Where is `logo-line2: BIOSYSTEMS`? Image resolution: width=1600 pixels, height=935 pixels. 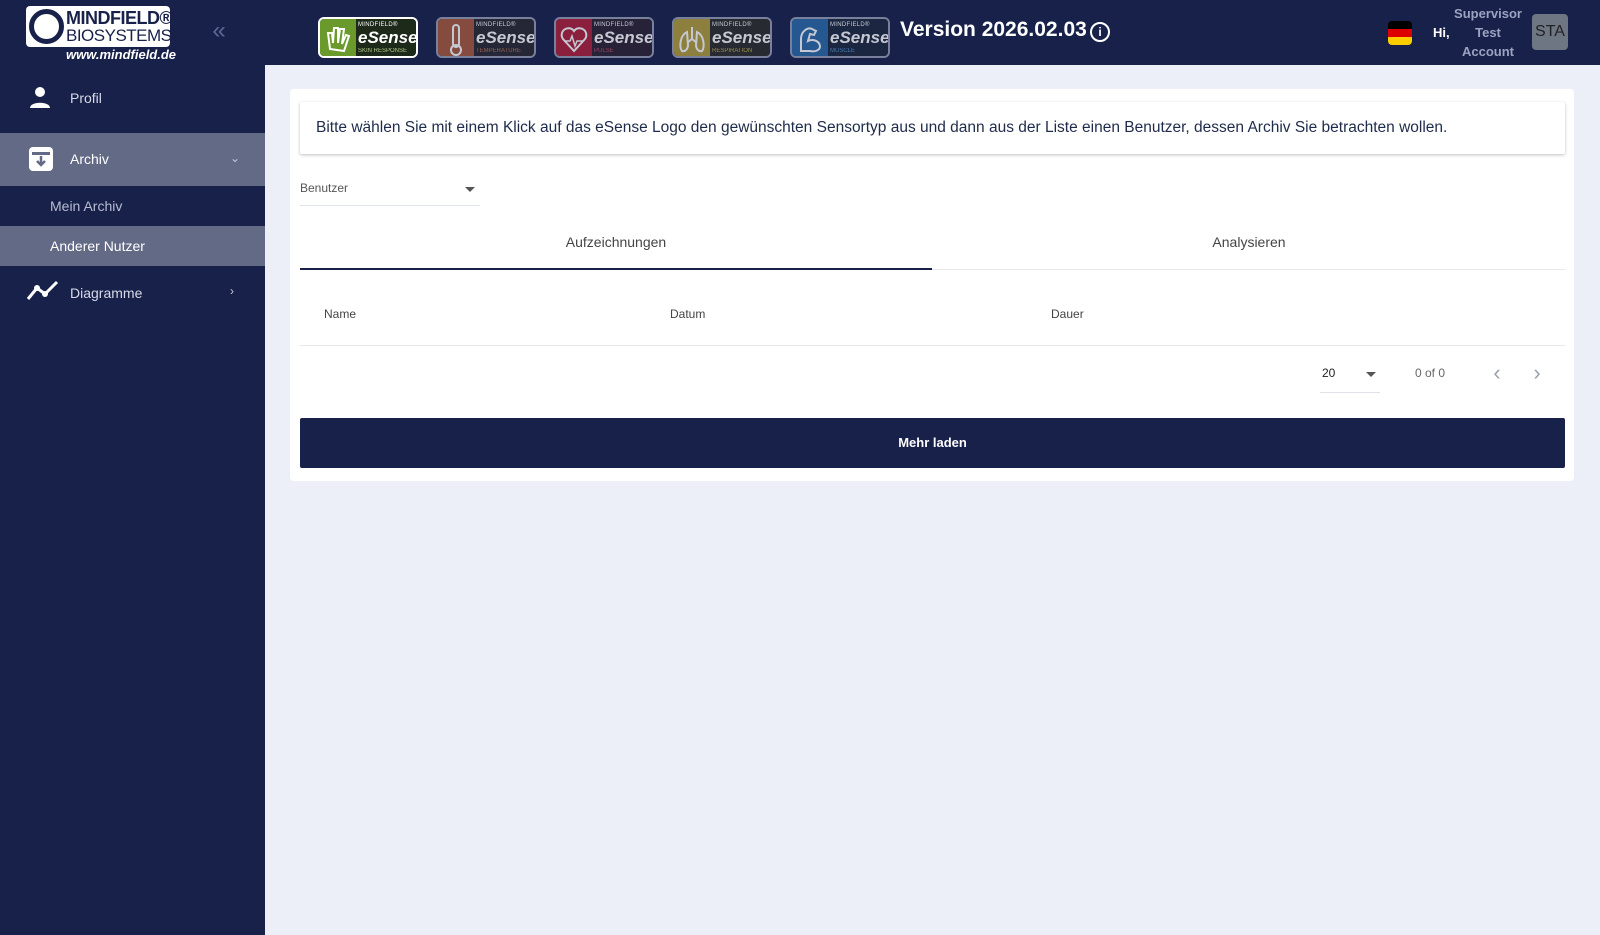
logo-line2: BIOSYSTEMS is located at coordinates (119, 35).